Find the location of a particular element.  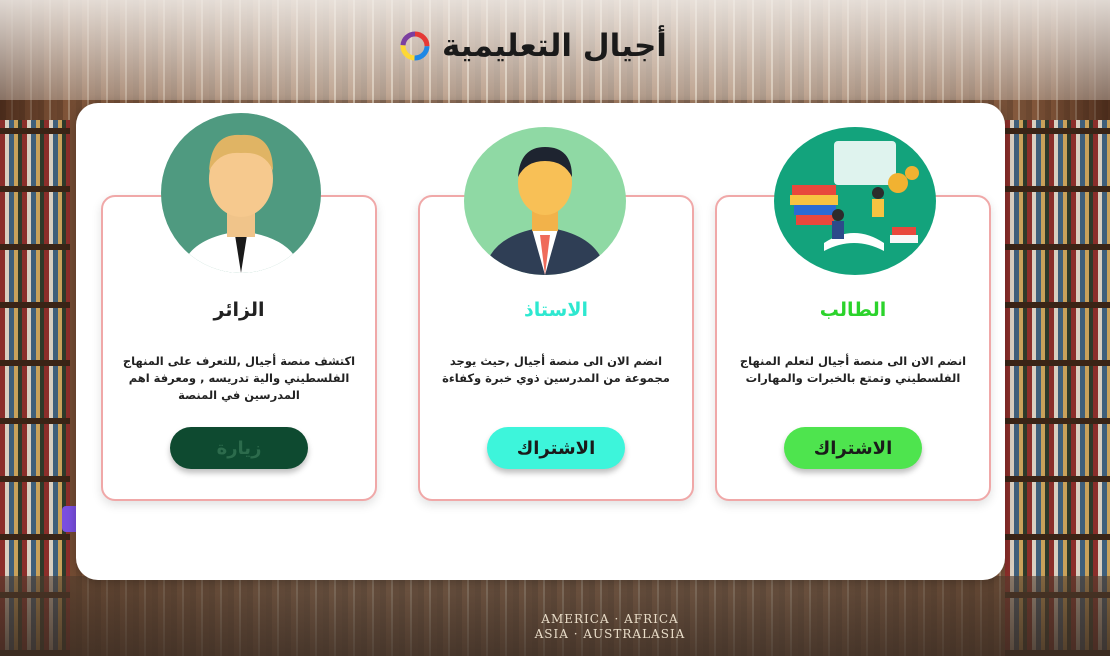

brand-logo: أجيال التعليمية is located at coordinates (532, 46).